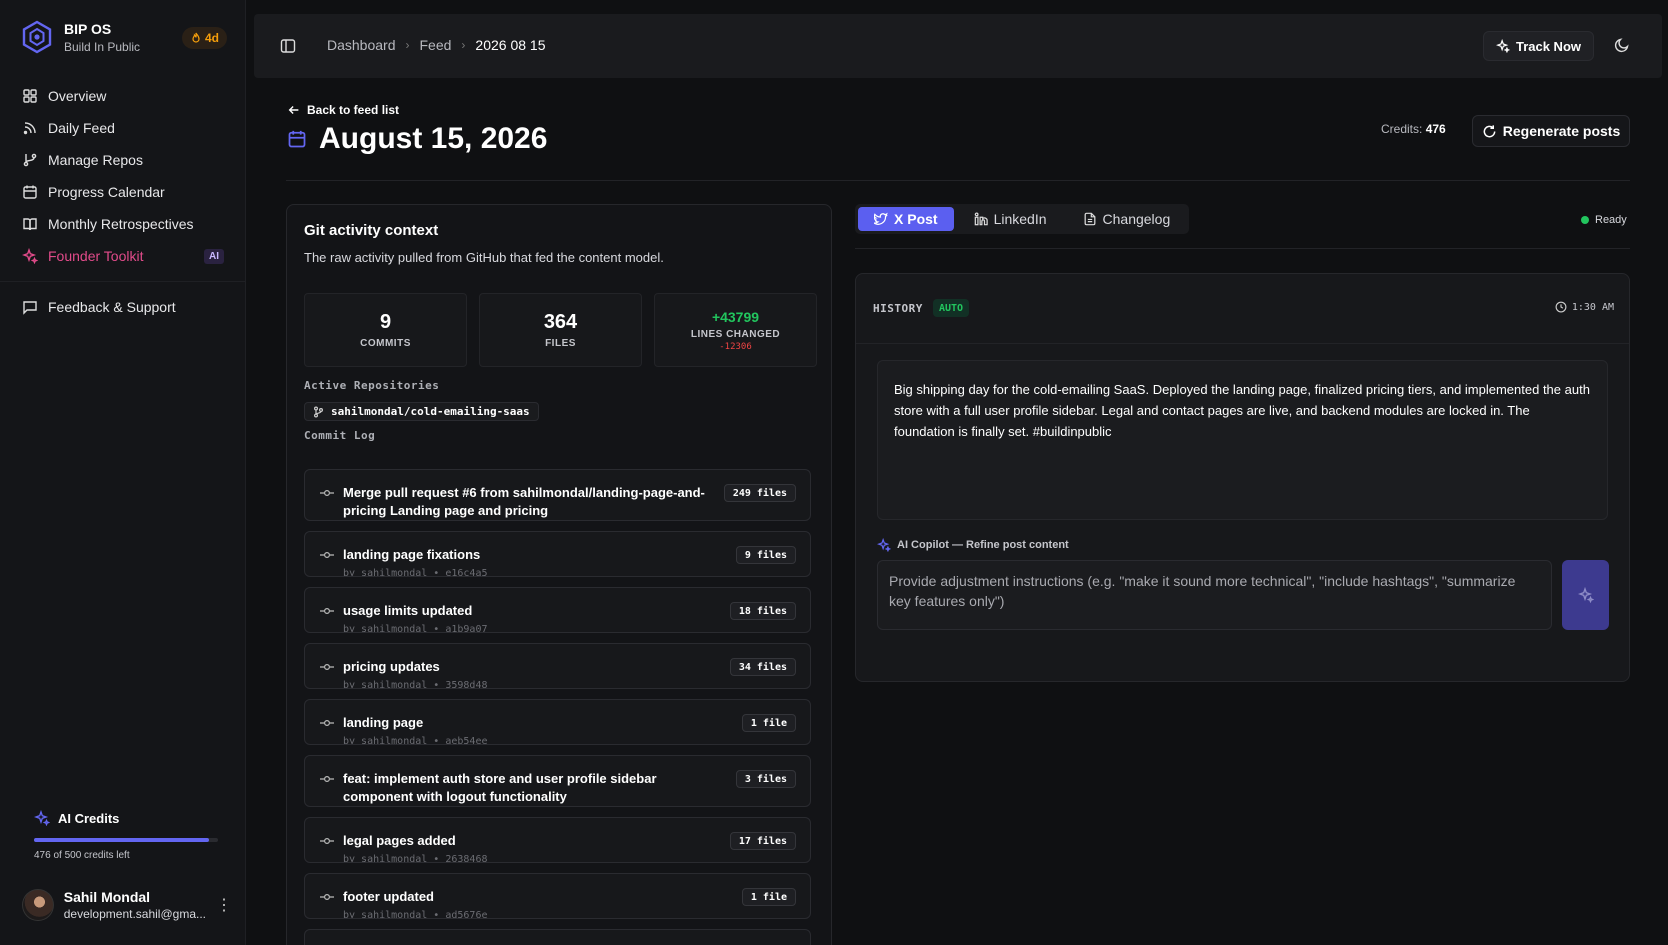 This screenshot has width=1668, height=945. What do you see at coordinates (735, 316) in the screenshot?
I see `stat-value: +43799` at bounding box center [735, 316].